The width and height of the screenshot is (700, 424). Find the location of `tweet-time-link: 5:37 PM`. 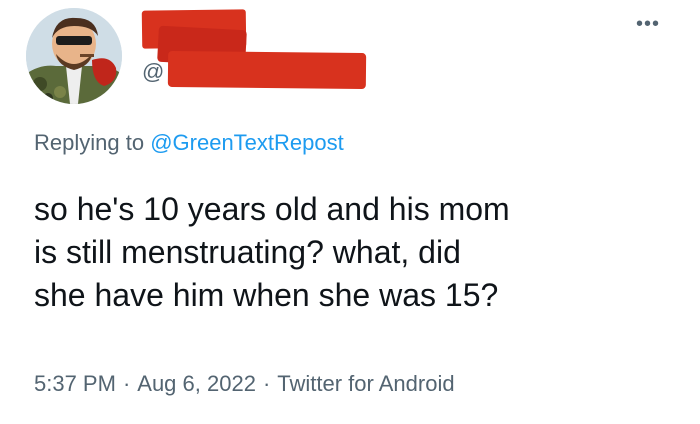

tweet-time-link: 5:37 PM is located at coordinates (75, 383).